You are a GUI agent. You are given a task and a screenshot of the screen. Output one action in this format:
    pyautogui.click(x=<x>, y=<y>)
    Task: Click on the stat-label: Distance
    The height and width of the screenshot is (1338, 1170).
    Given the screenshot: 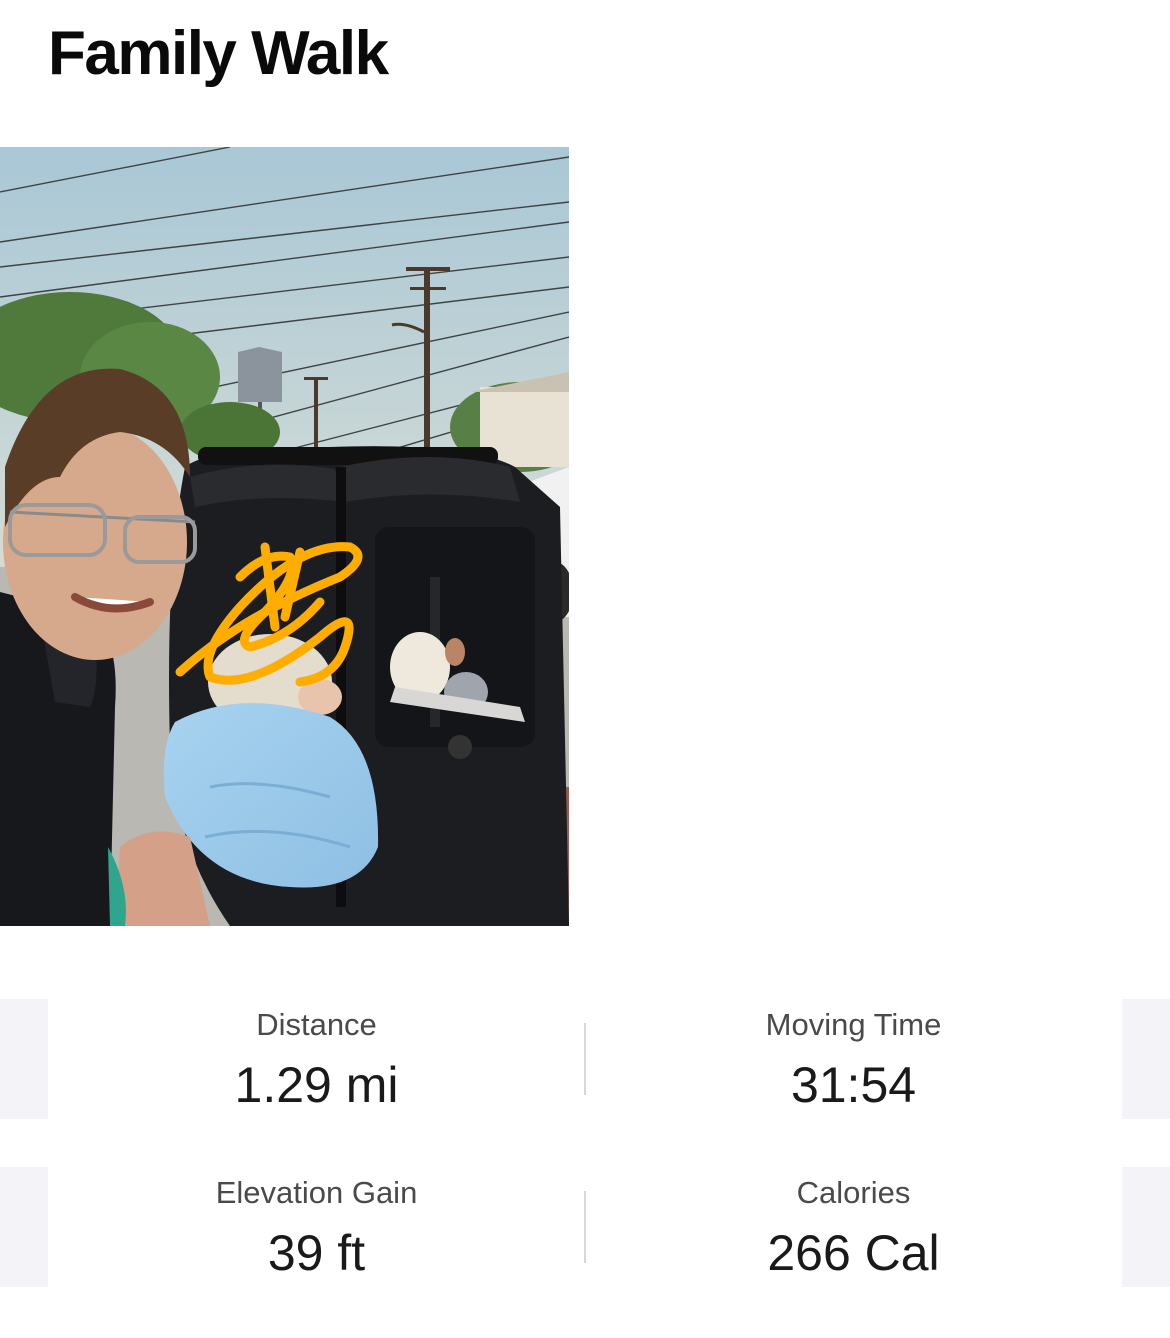 What is the action you would take?
    pyautogui.click(x=316, y=1024)
    